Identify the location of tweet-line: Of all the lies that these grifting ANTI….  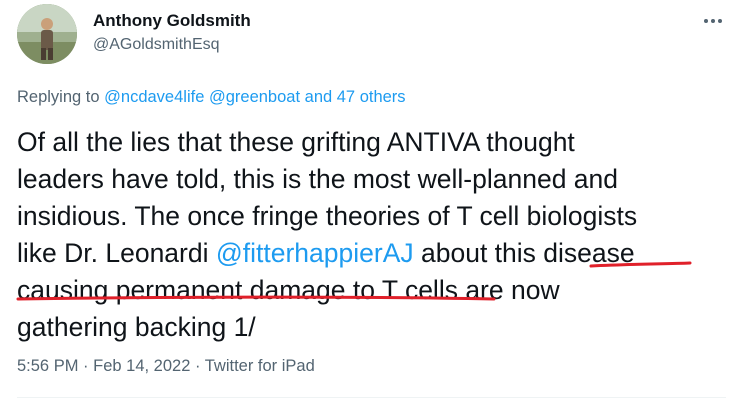
(296, 142).